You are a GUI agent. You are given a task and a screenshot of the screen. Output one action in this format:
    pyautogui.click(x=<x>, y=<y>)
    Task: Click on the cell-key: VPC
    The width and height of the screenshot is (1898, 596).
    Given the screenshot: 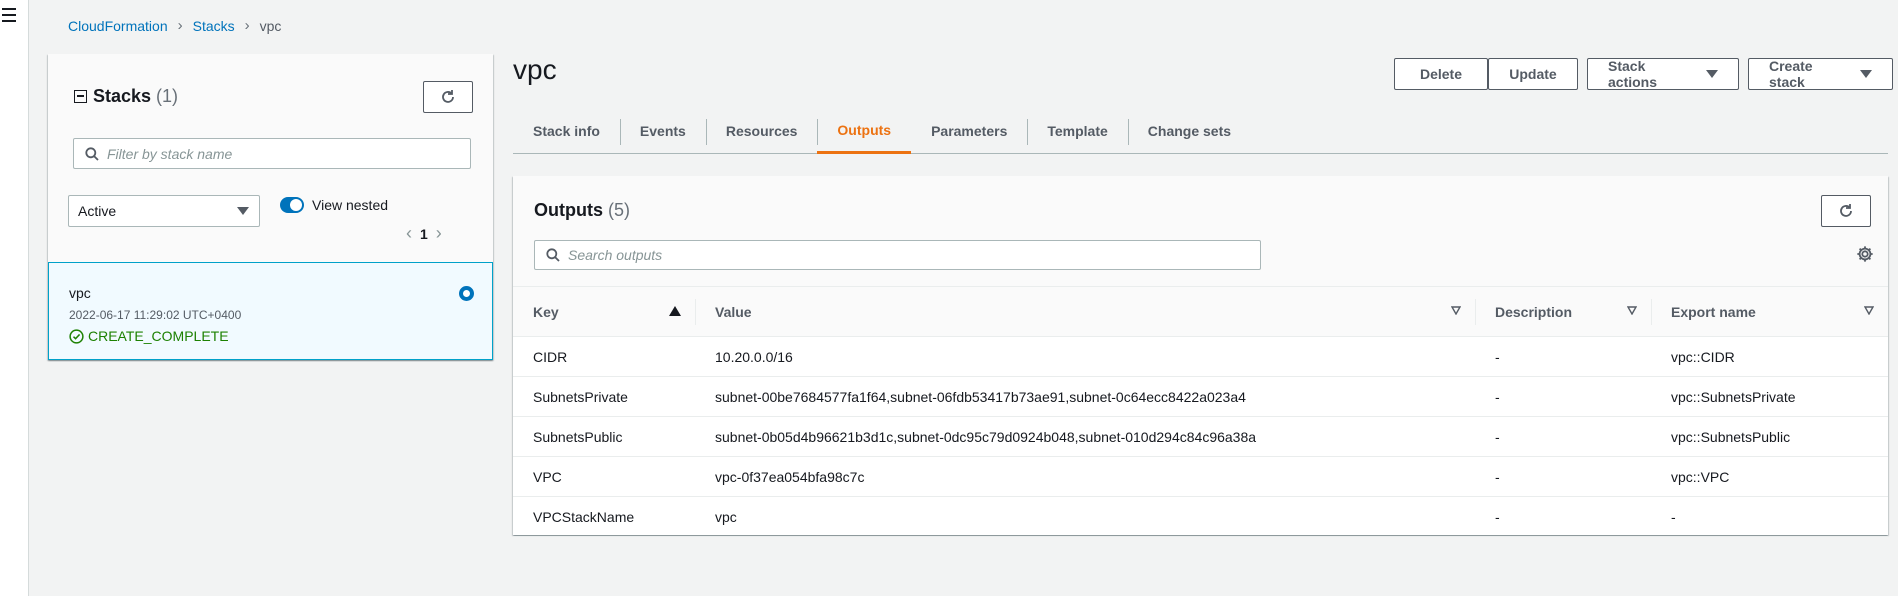 What is the action you would take?
    pyautogui.click(x=604, y=476)
    